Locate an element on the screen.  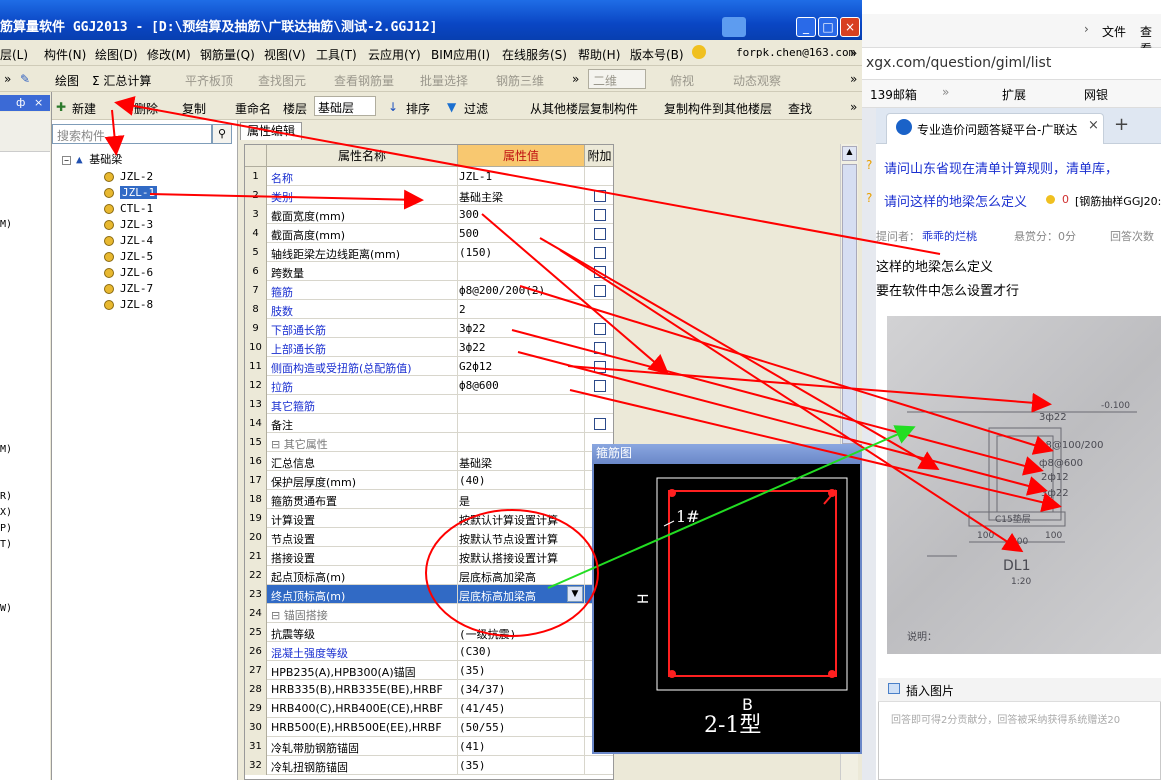
green-arrow is located at coordinates (731, 507).